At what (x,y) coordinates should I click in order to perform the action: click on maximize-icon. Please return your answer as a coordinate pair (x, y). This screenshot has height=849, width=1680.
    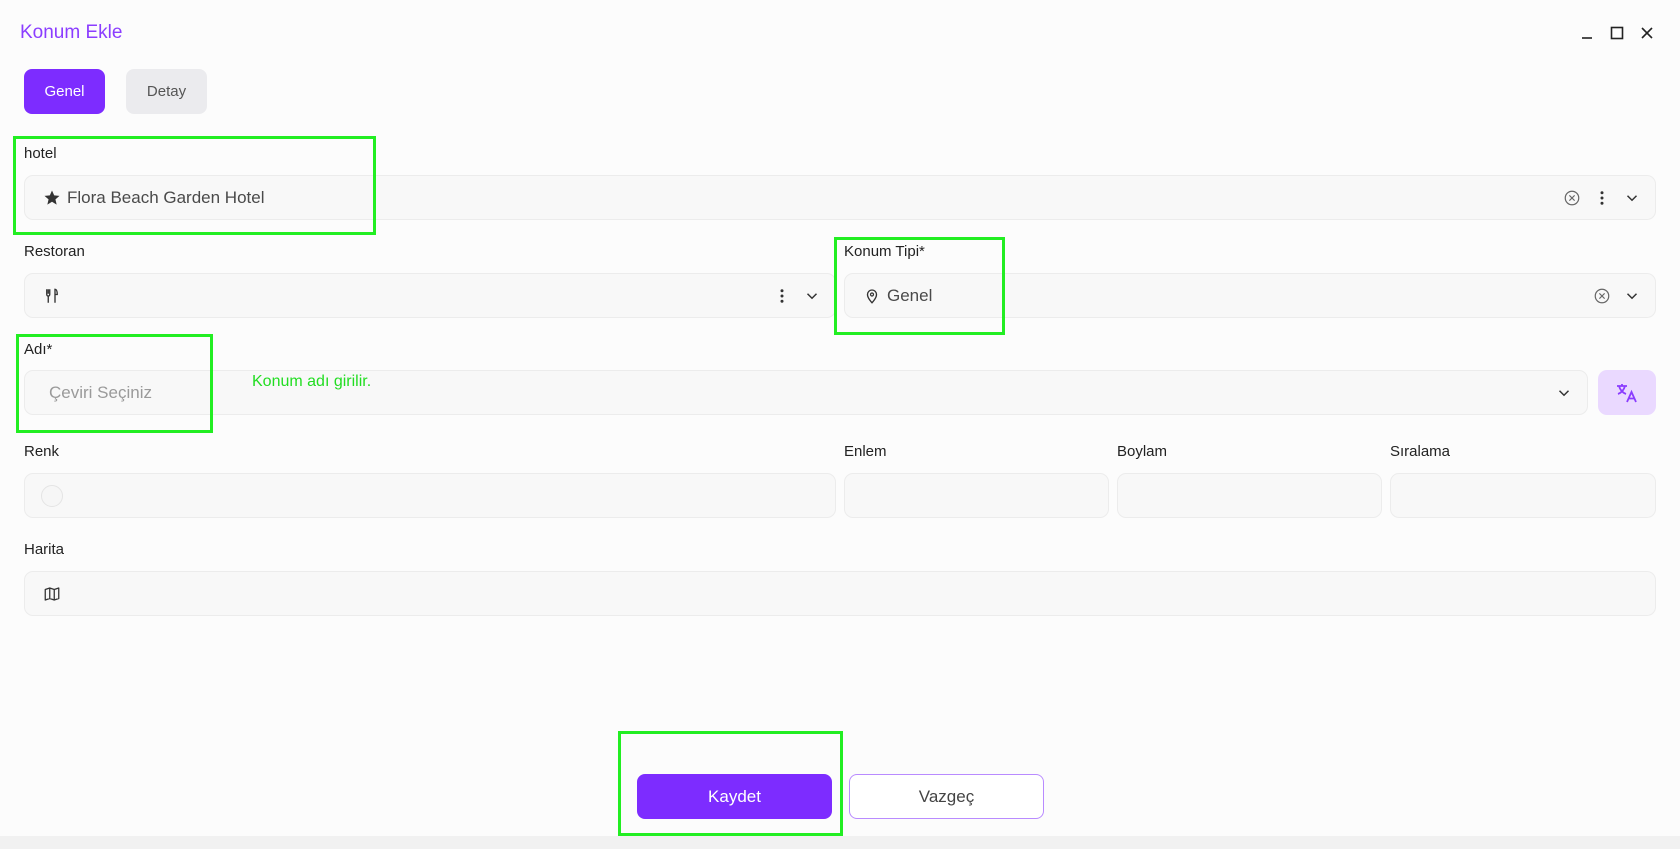
    Looking at the image, I should click on (1617, 33).